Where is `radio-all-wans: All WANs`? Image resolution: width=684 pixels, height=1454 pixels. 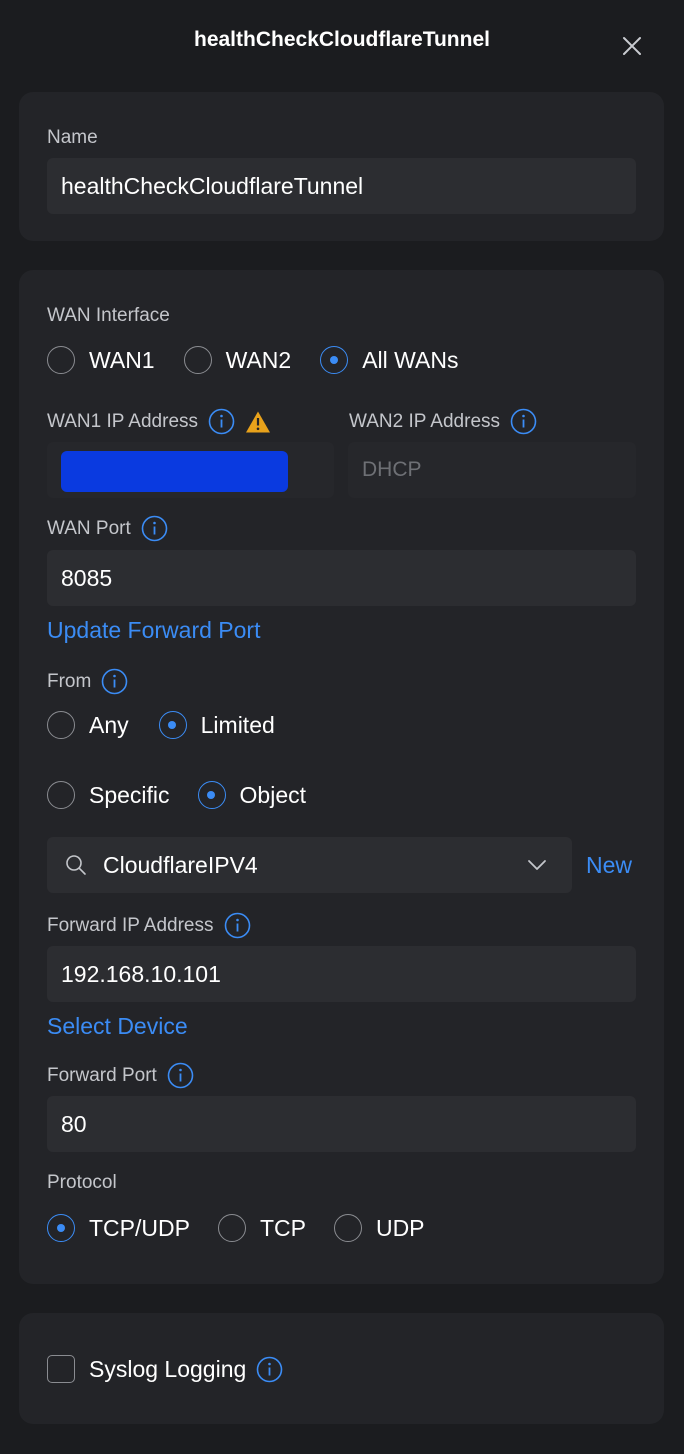
radio-all-wans: All WANs is located at coordinates (389, 360).